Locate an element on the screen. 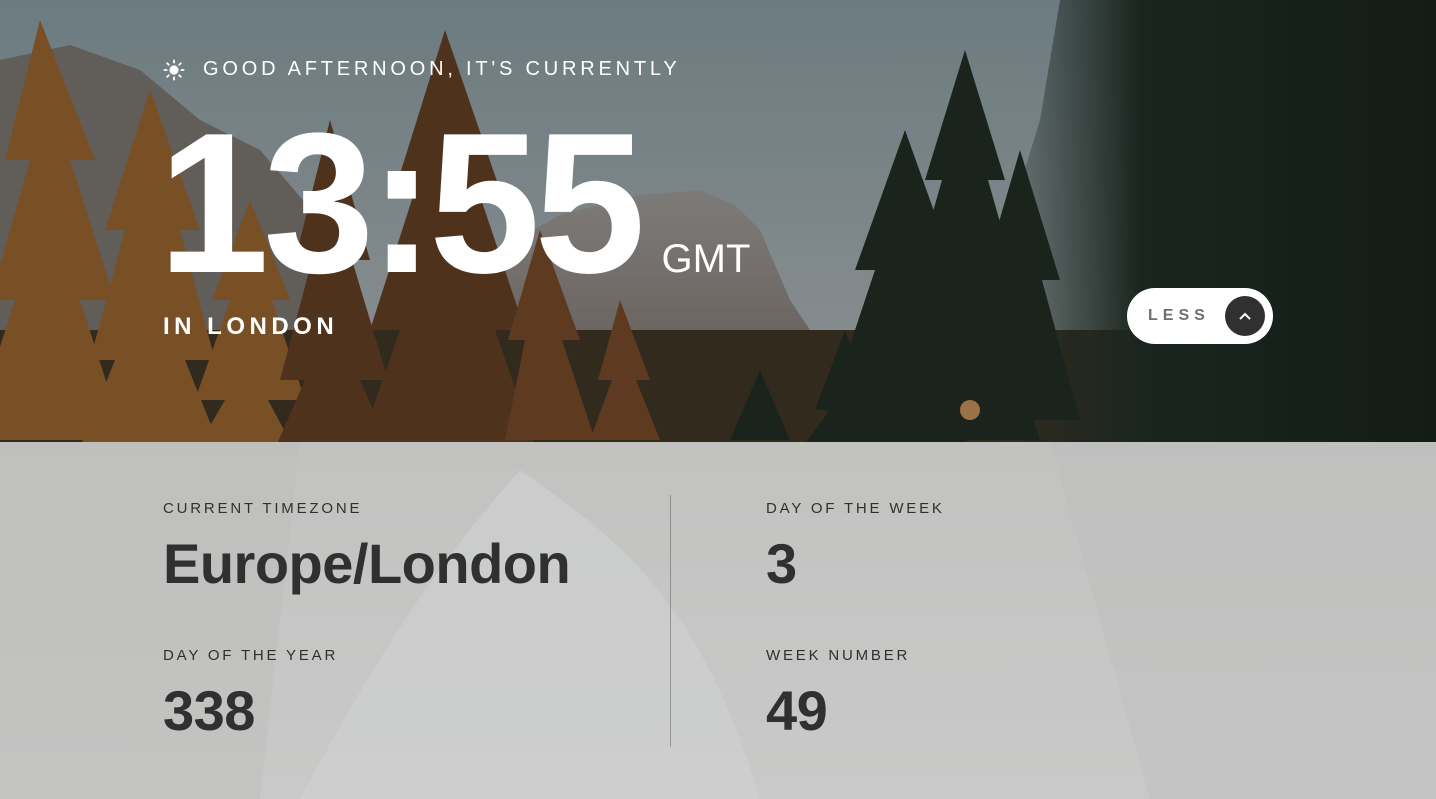 This screenshot has height=799, width=1436. day-of-year-info: DAY OF THE YEAR 338 is located at coordinates (250, 695).